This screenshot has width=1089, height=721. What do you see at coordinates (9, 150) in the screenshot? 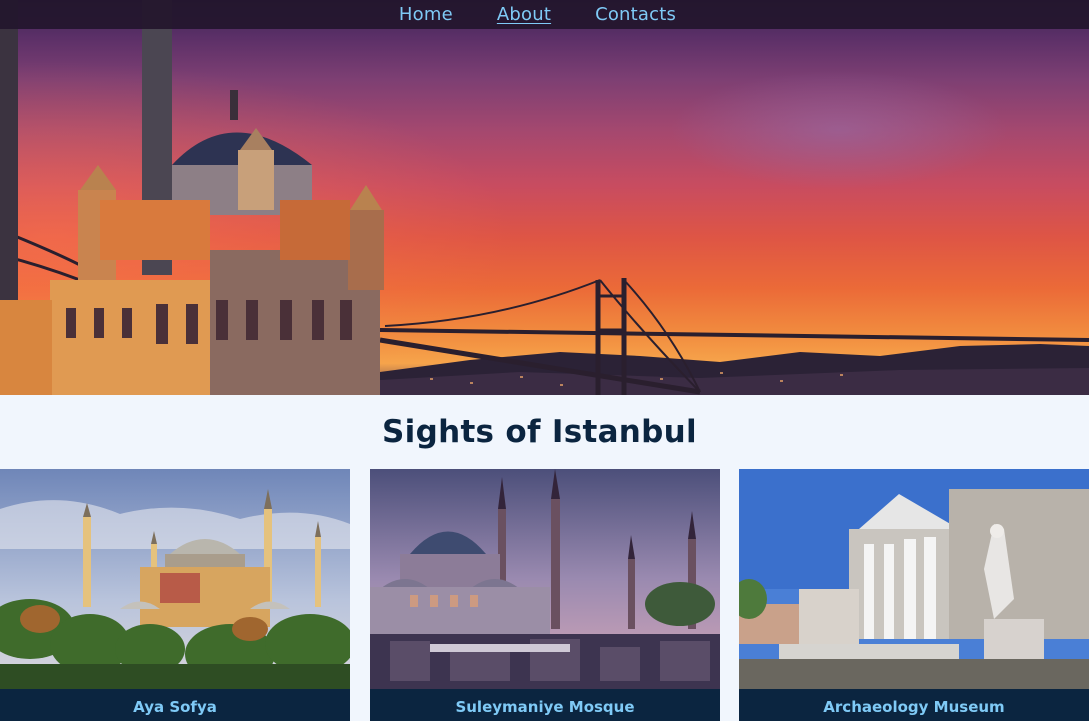
I see `hero-minaret-left` at bounding box center [9, 150].